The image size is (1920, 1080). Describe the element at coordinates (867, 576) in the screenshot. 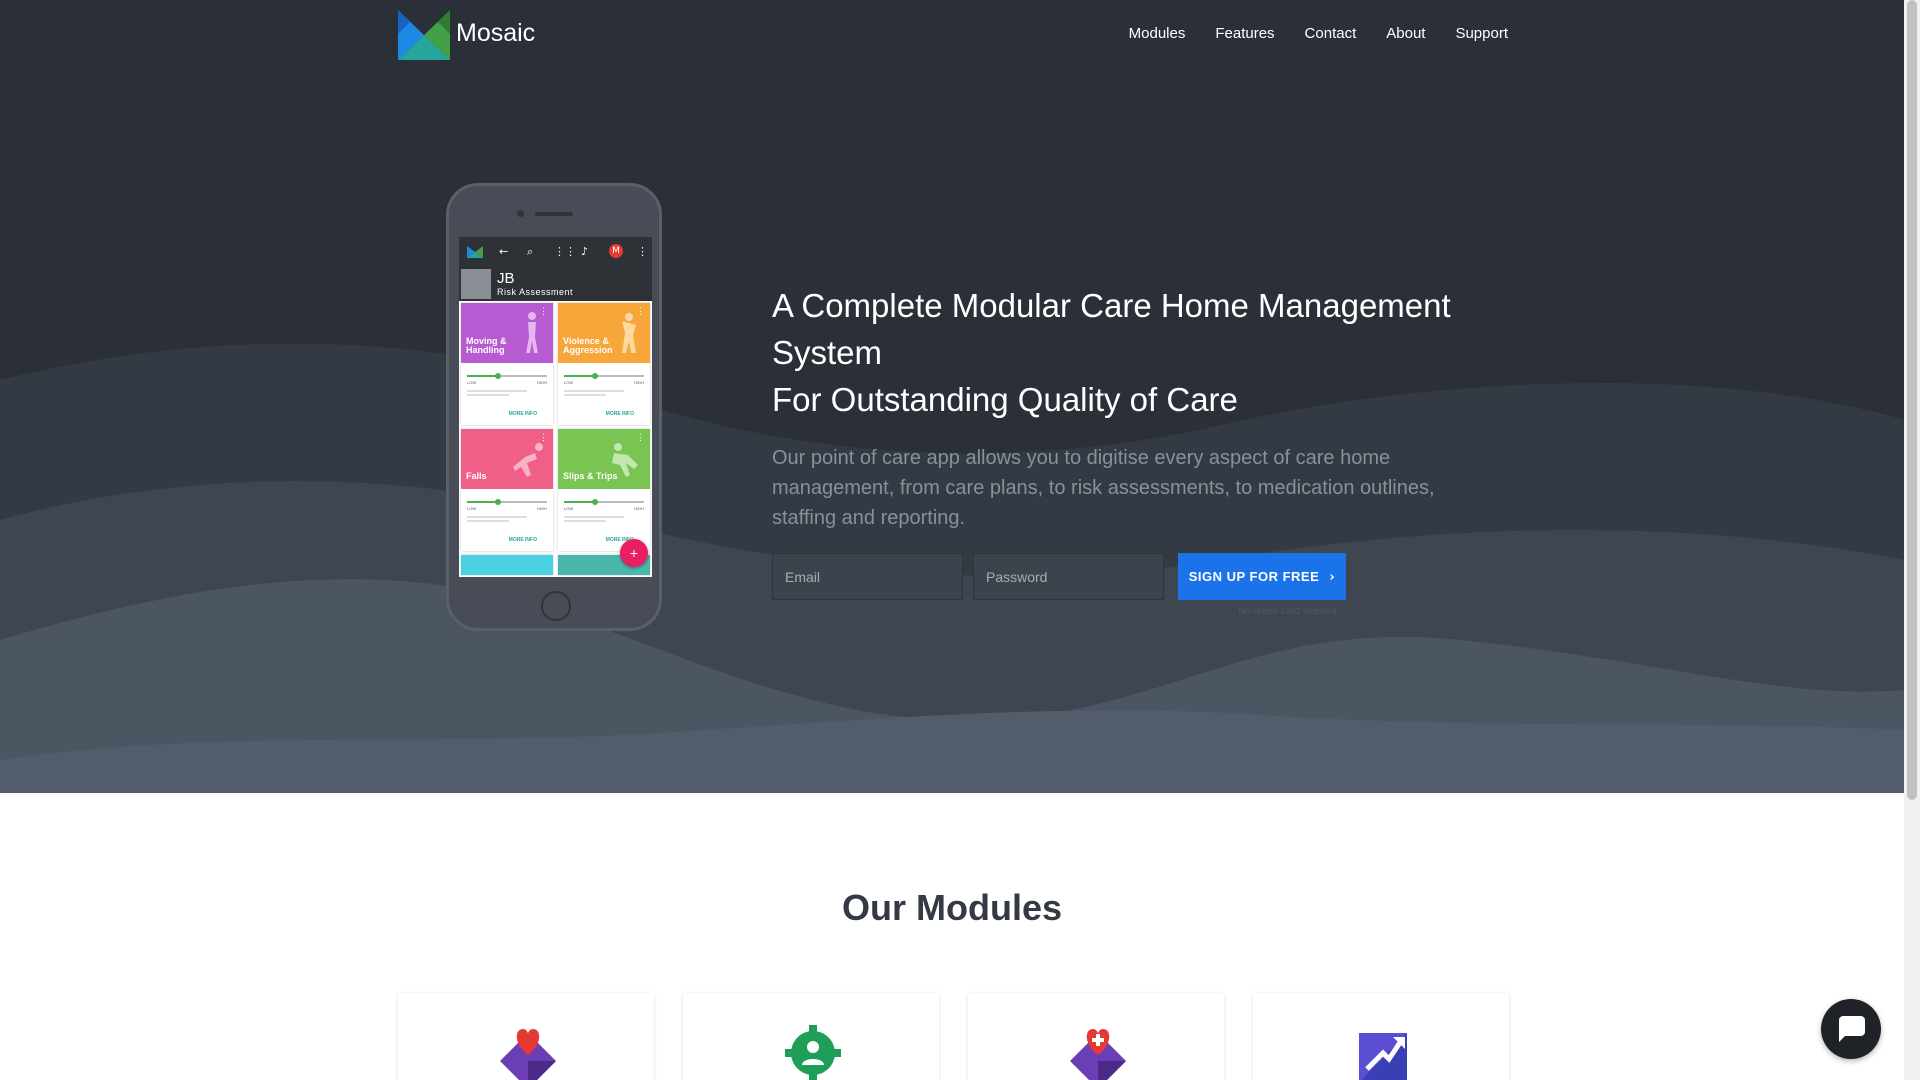

I see `email-input` at that location.